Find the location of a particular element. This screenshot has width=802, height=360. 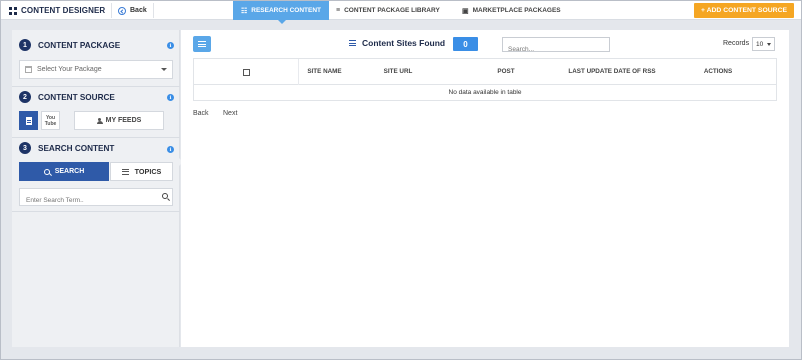

app-title: CONTENT DESIGNER is located at coordinates (63, 10).